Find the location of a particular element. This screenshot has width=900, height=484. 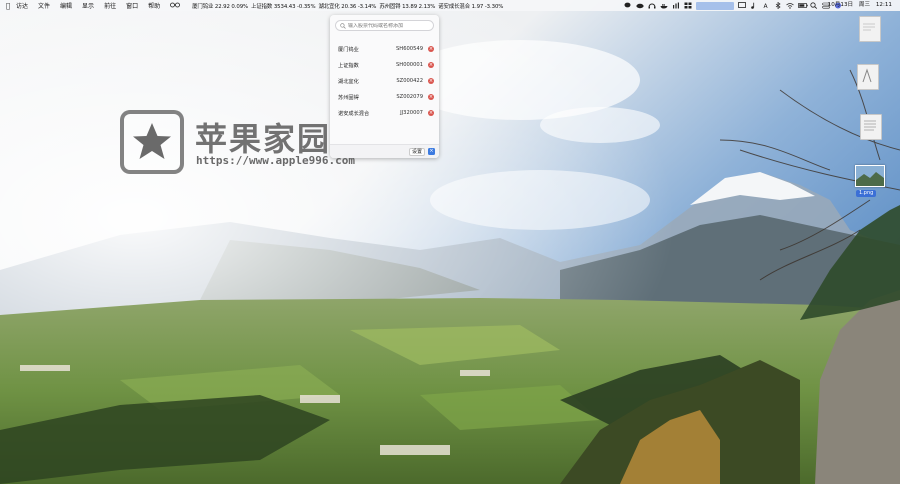

menu-file: 文件 is located at coordinates (44, 5).